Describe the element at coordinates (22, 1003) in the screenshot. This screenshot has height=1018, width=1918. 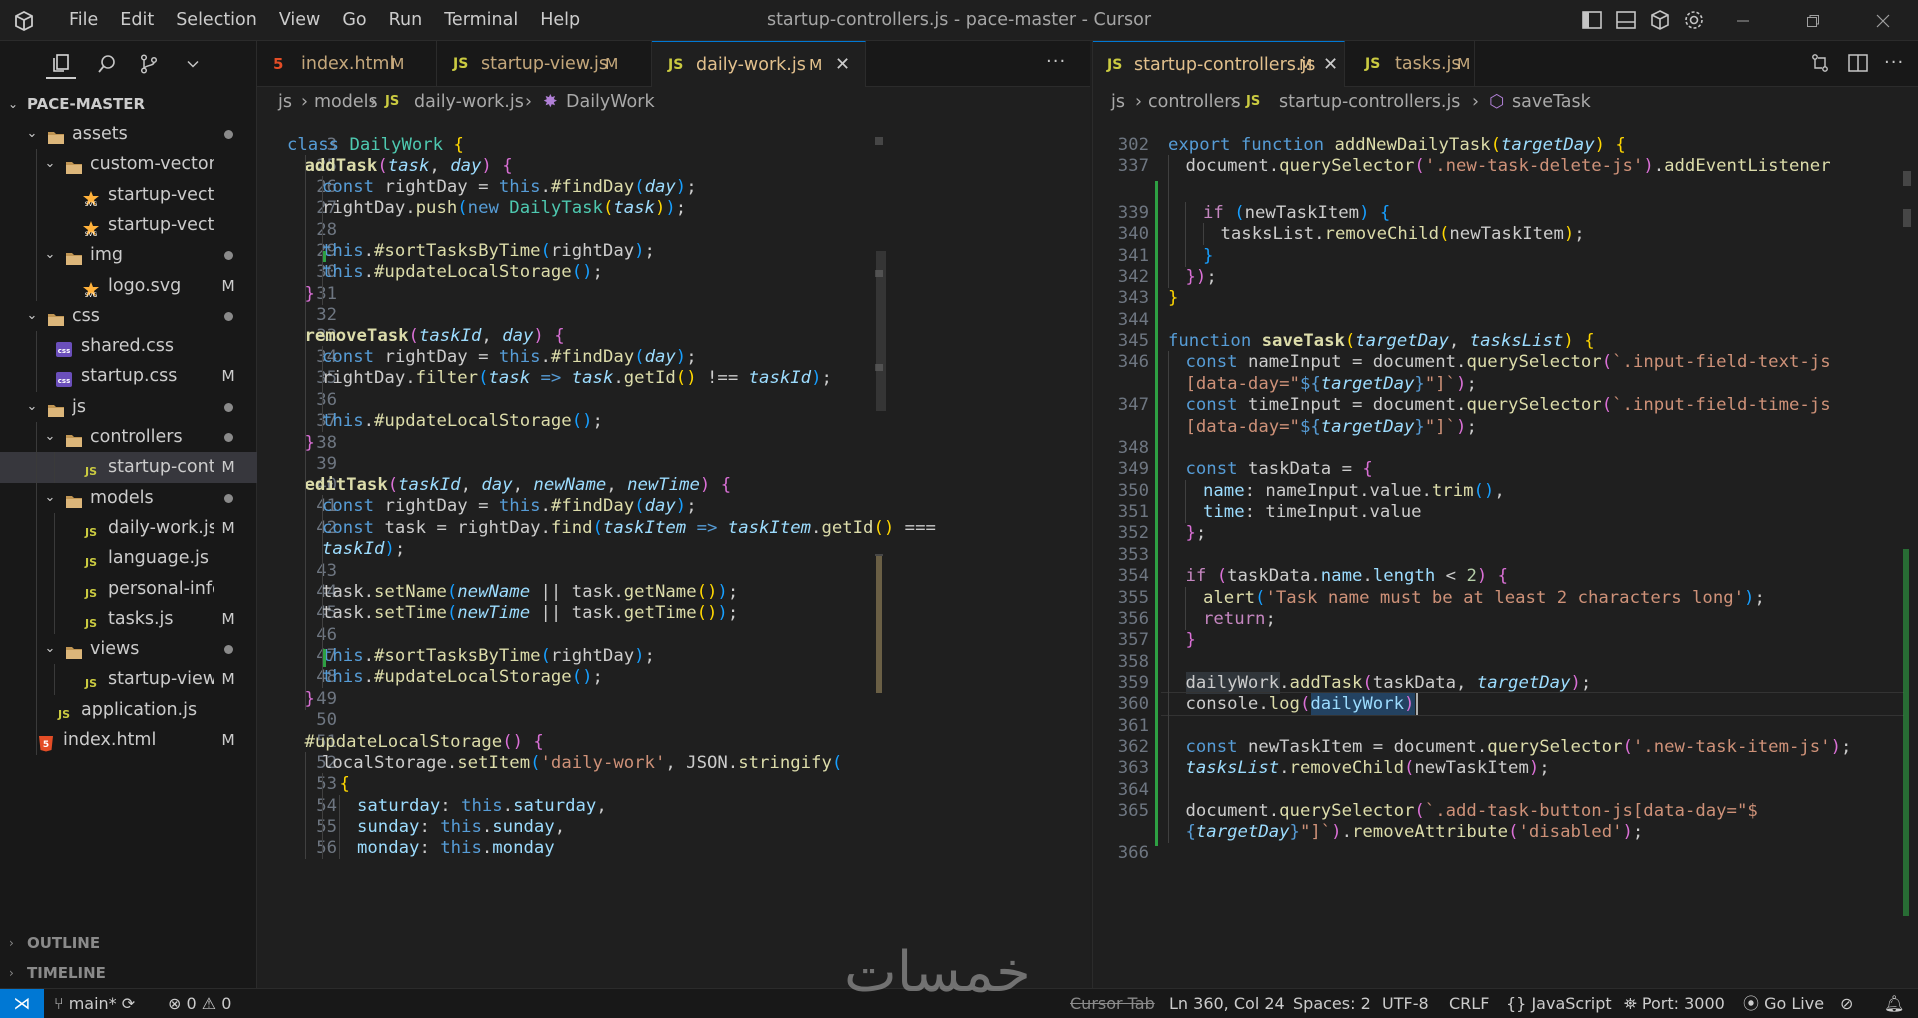
I see `remote-indicator-icon: ⋊` at that location.